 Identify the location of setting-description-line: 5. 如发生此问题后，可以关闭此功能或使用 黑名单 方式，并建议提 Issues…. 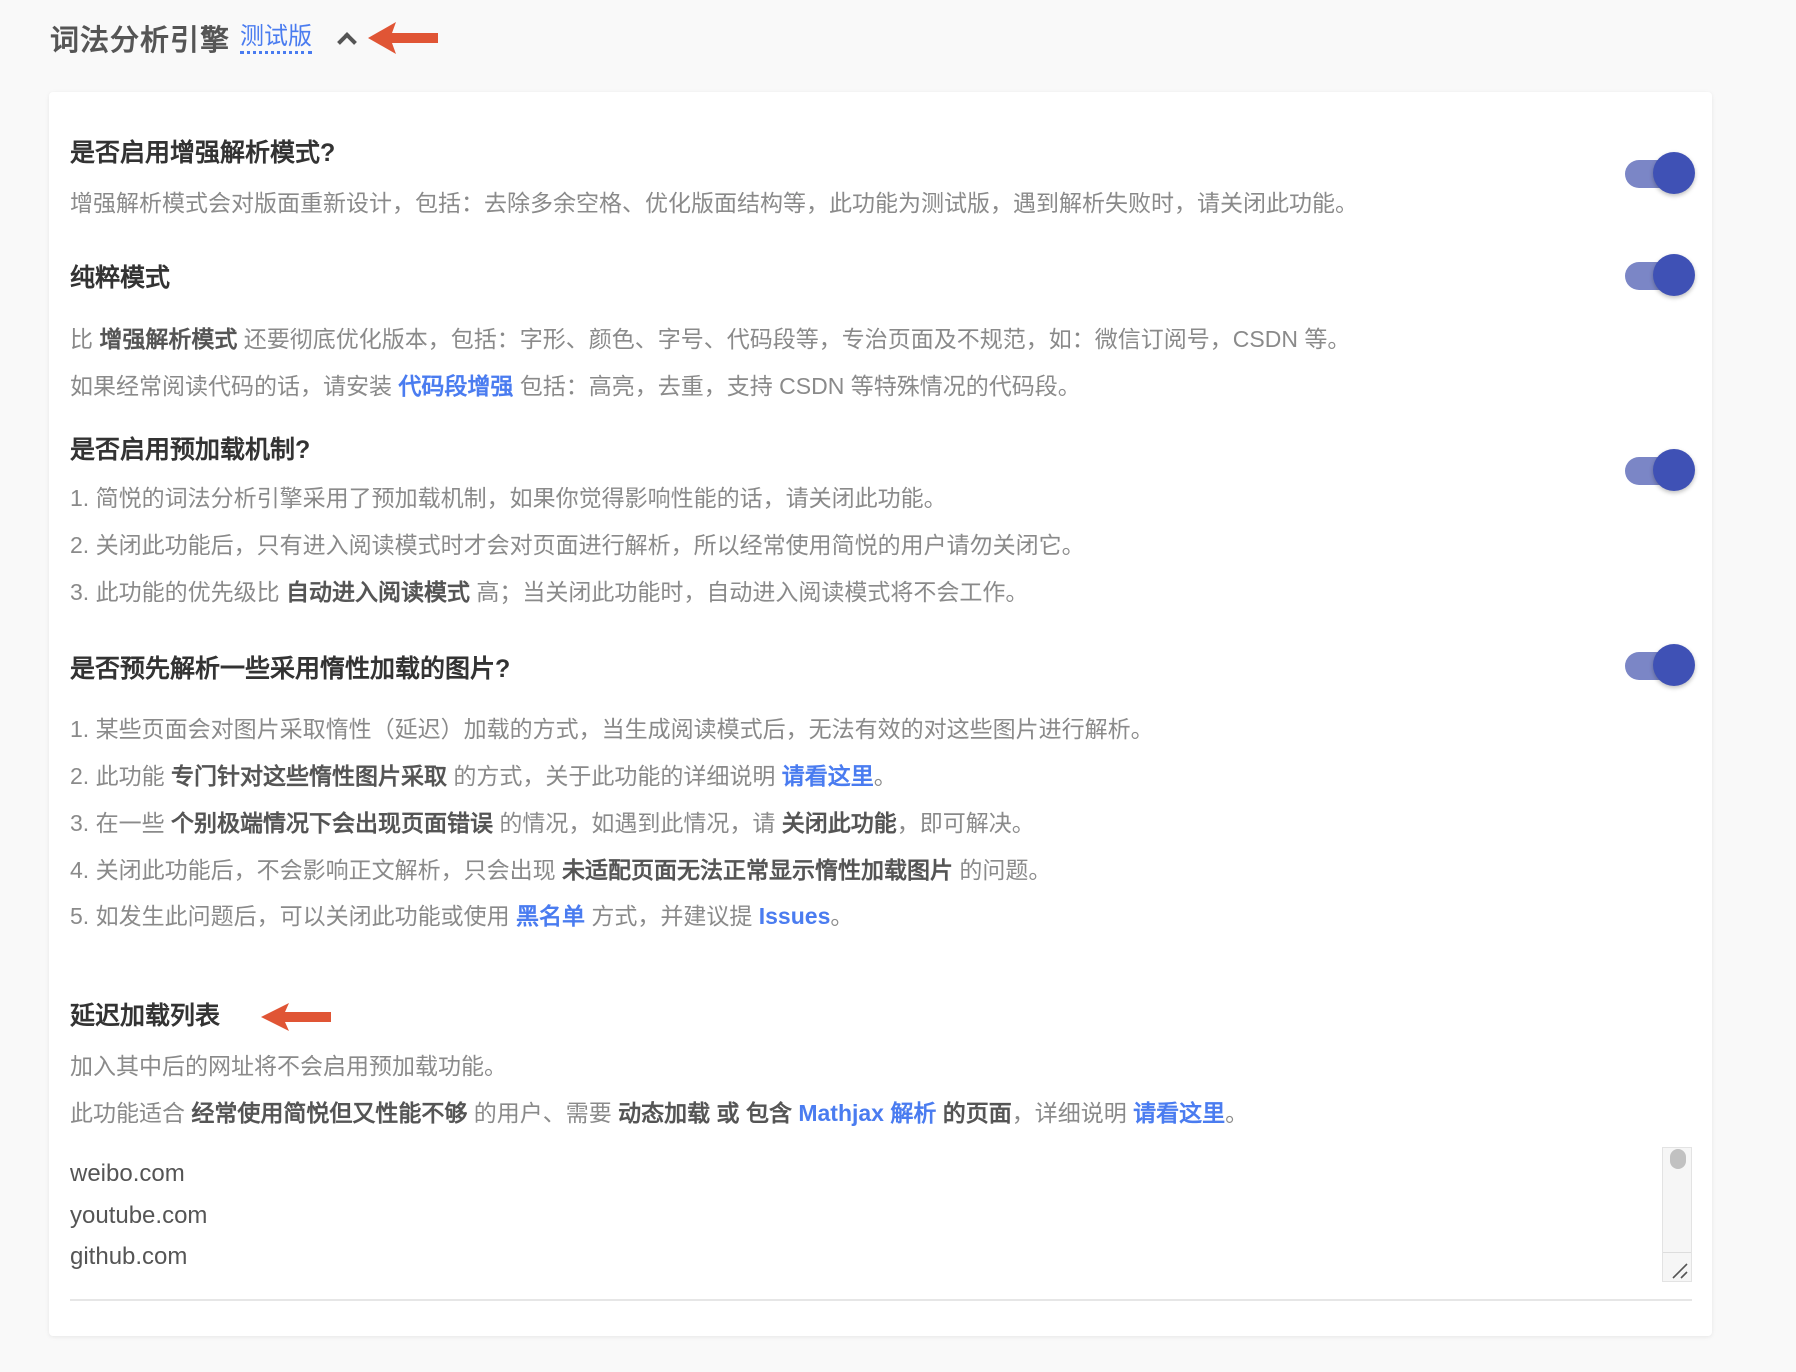
(461, 916).